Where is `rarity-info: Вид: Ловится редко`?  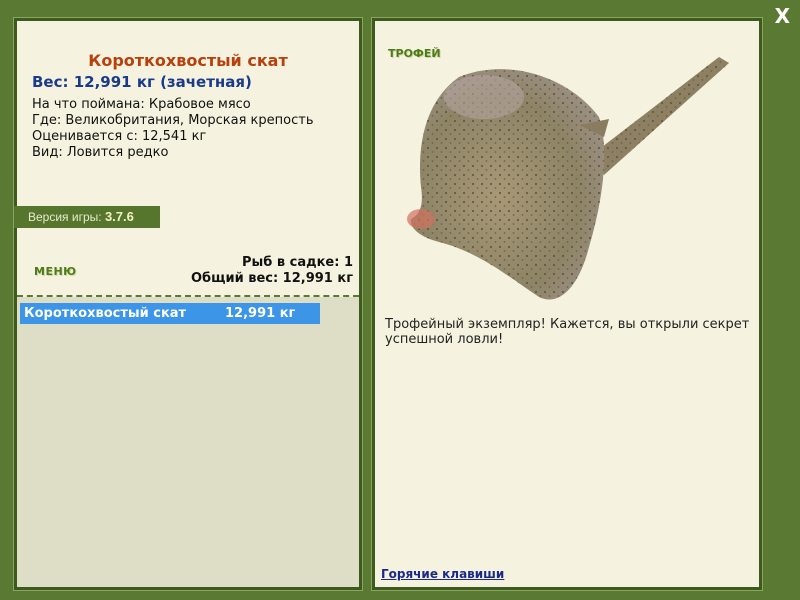
rarity-info: Вид: Ловится редко is located at coordinates (100, 152).